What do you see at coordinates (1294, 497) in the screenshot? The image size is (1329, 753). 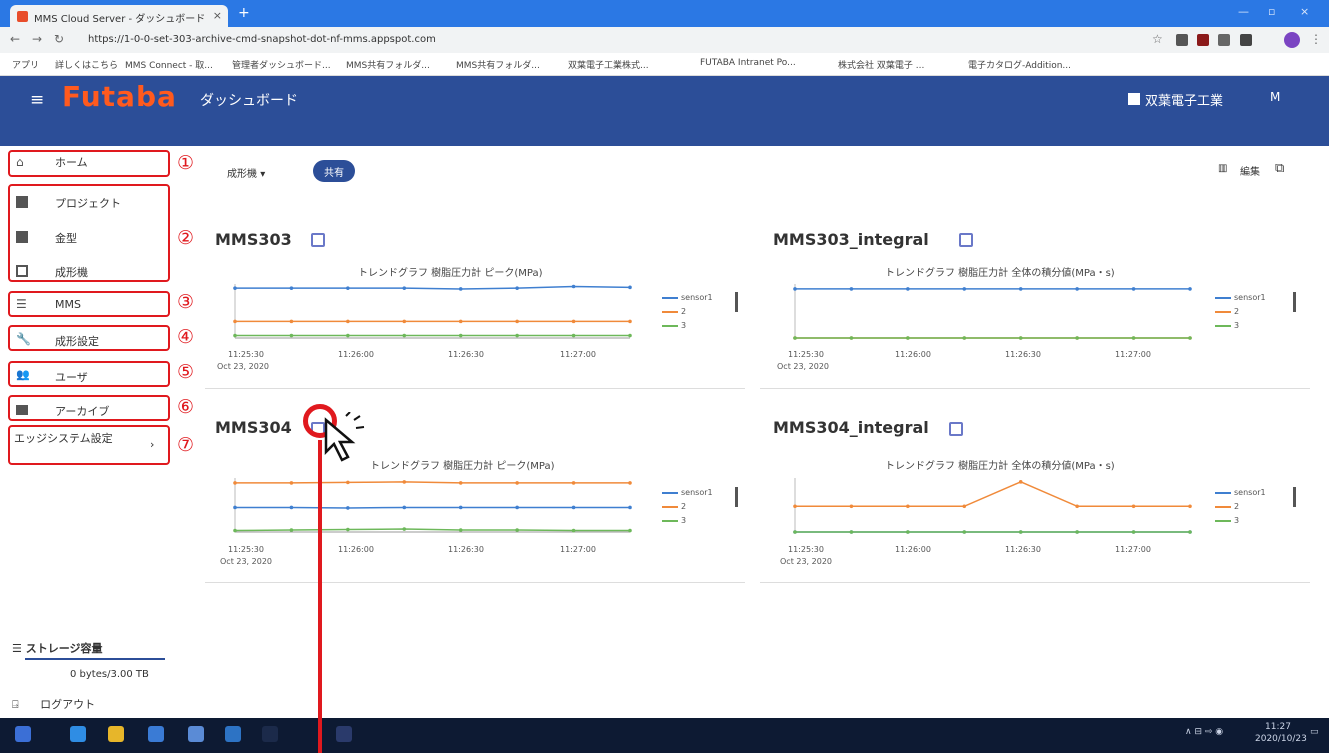 I see `legend-scrollbar` at bounding box center [1294, 497].